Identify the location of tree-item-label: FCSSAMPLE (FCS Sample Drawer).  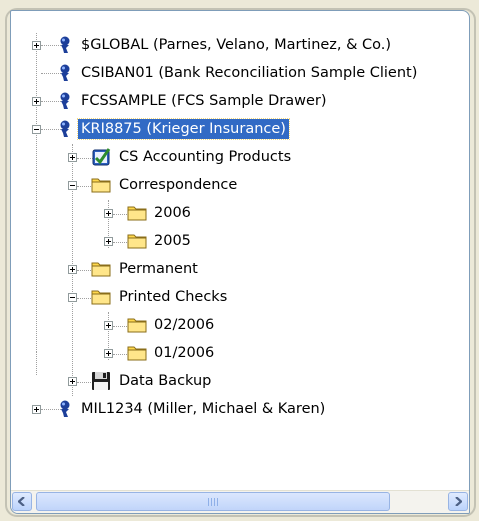
(204, 101).